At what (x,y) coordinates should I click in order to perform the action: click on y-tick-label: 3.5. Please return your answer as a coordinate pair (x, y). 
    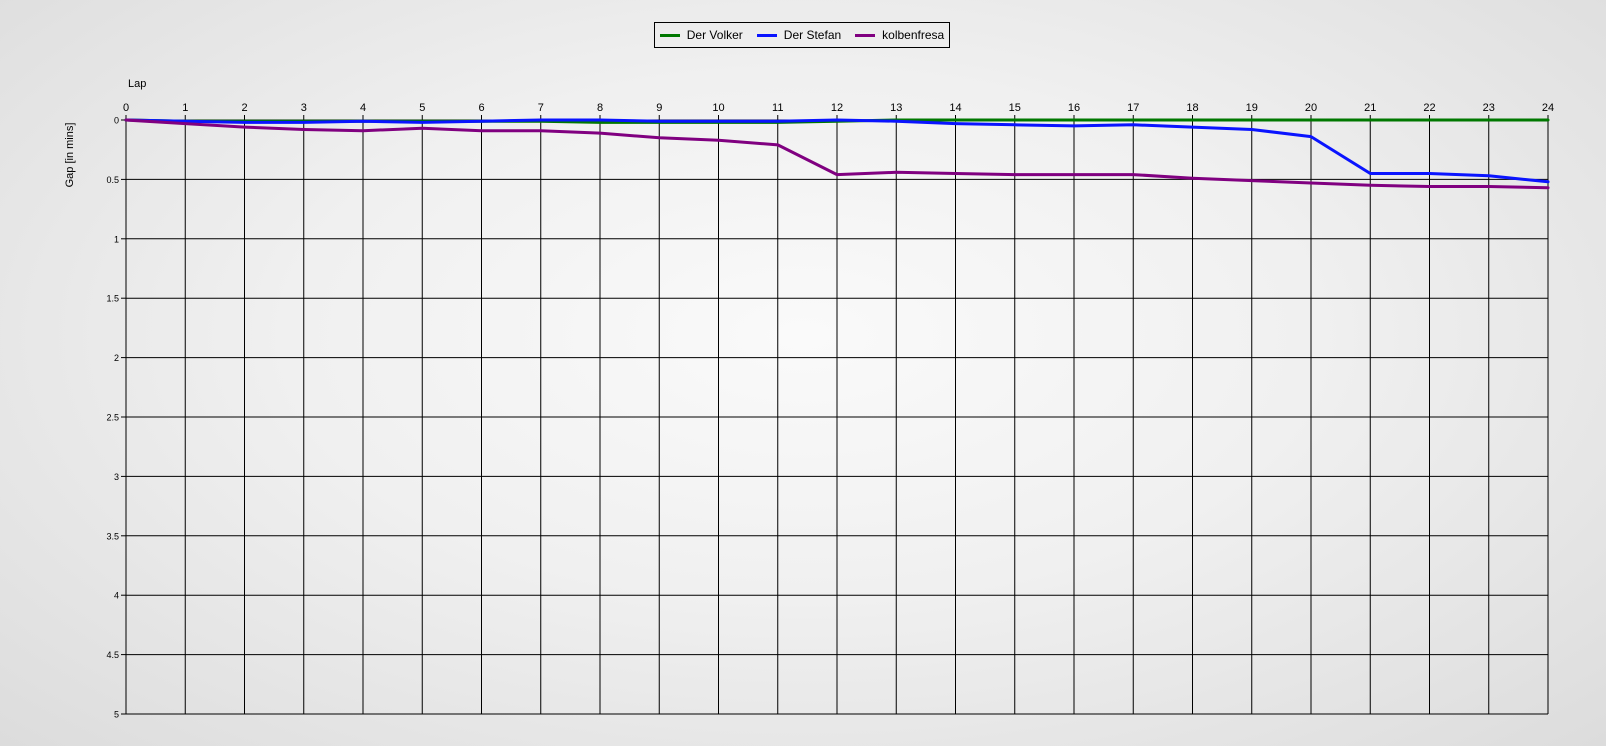
    Looking at the image, I should click on (112, 536).